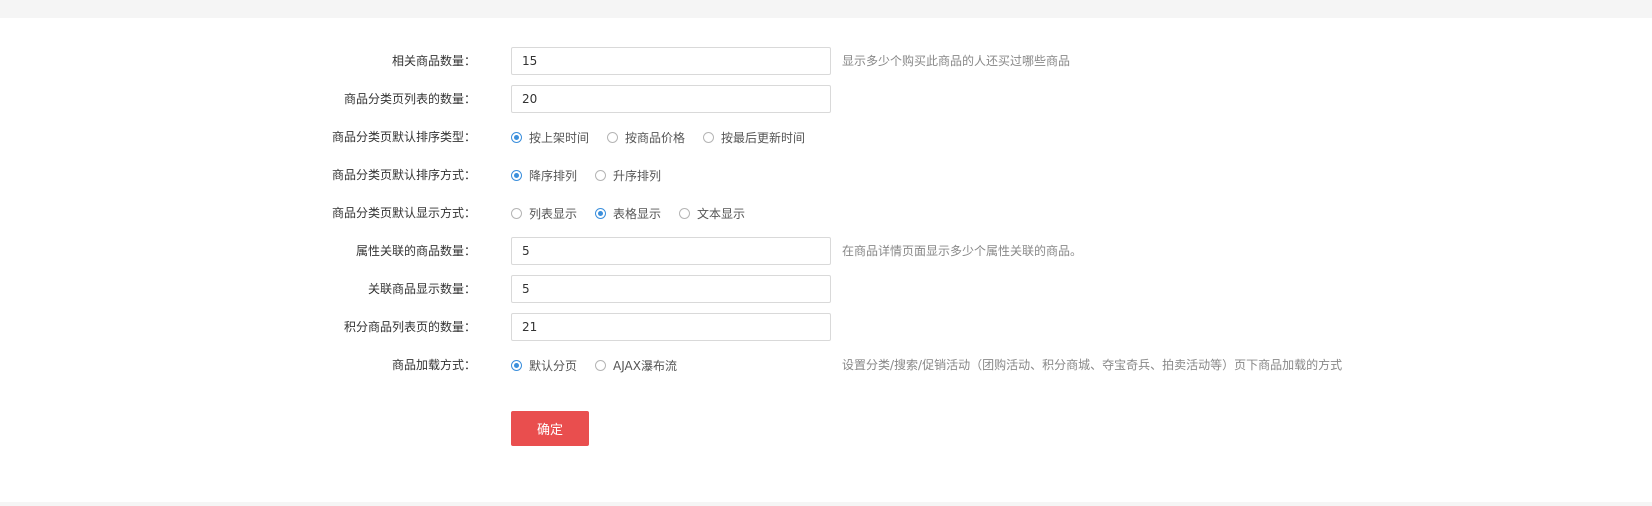 This screenshot has height=506, width=1652. I want to click on row-category-sort-order: 商品分类页默认排序方式： 降序排列 升序排列, so click(826, 175).